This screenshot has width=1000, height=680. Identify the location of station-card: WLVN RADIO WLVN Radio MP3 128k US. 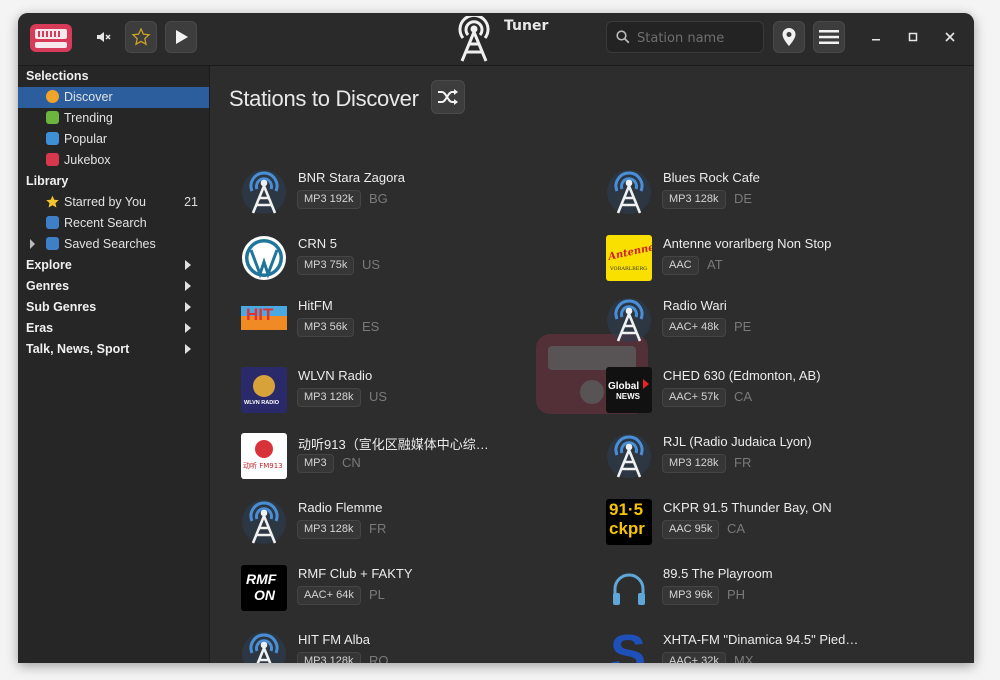
(406, 392).